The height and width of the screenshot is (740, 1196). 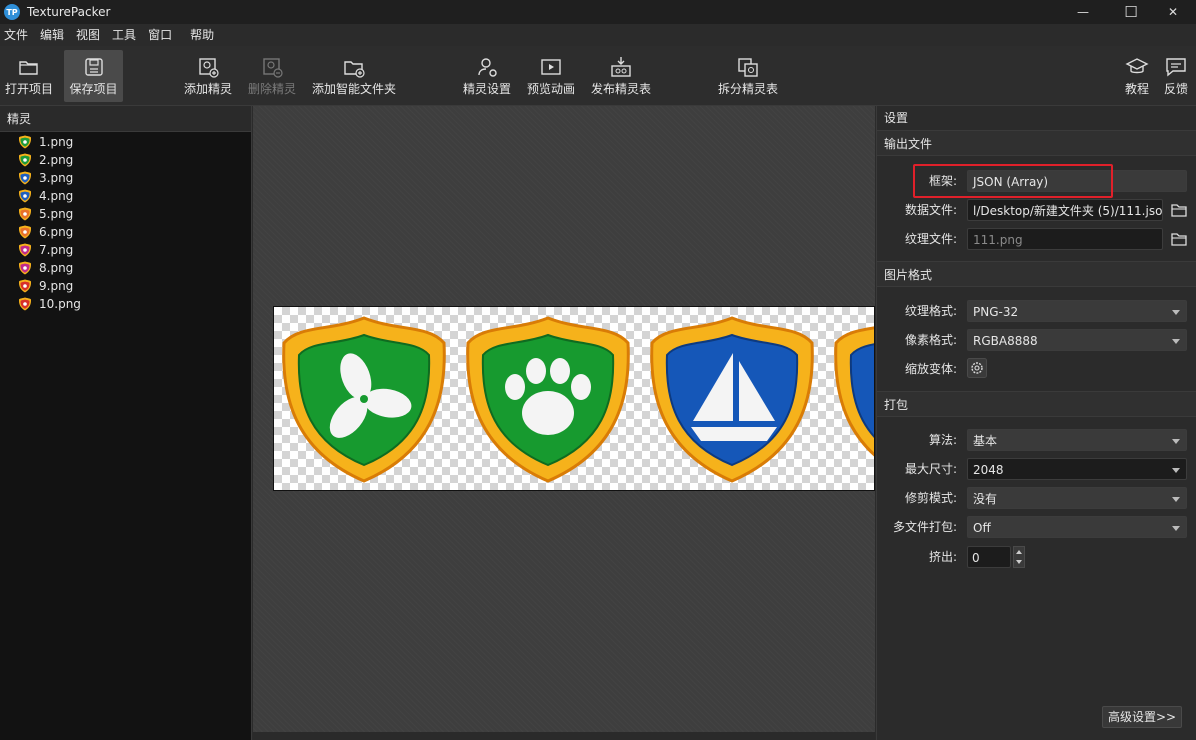 I want to click on texture-file-input: 111.png, so click(x=1065, y=239).